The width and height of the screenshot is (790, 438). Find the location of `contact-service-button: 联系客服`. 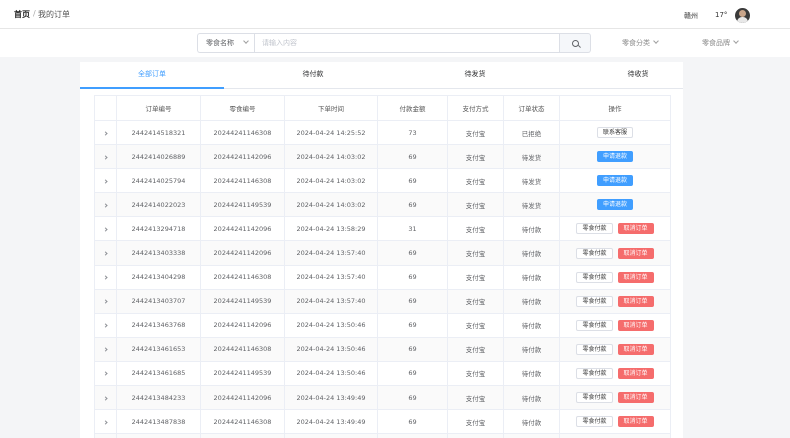

contact-service-button: 联系客服 is located at coordinates (614, 133).